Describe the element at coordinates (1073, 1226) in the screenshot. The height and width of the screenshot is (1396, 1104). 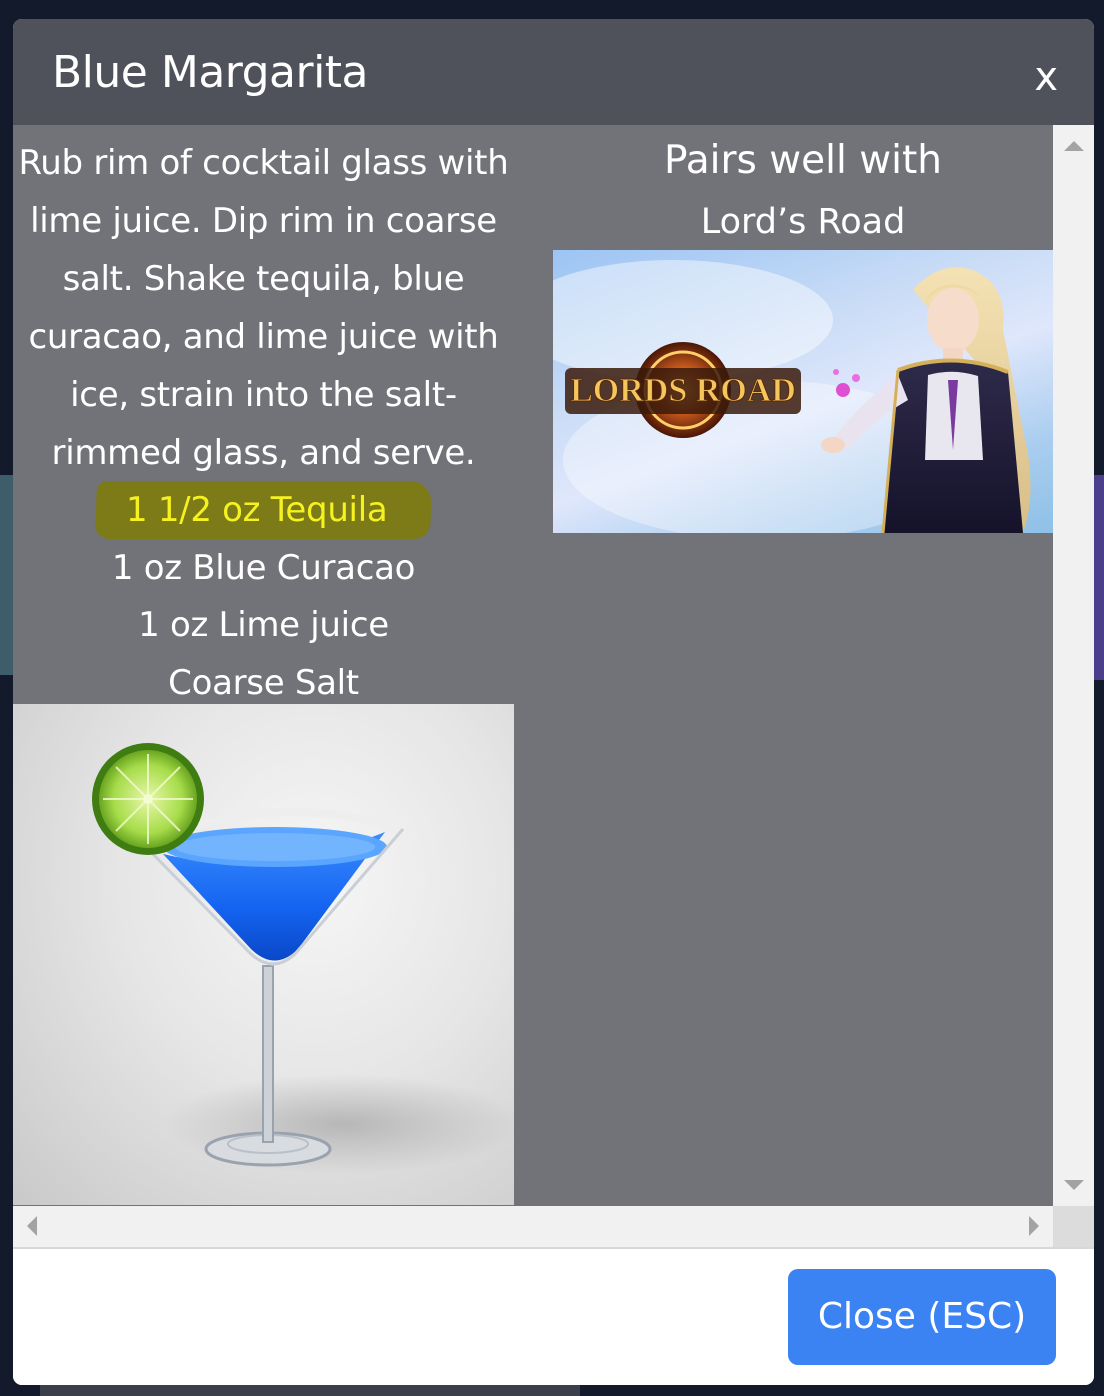
I see `scrollbar-corner` at that location.